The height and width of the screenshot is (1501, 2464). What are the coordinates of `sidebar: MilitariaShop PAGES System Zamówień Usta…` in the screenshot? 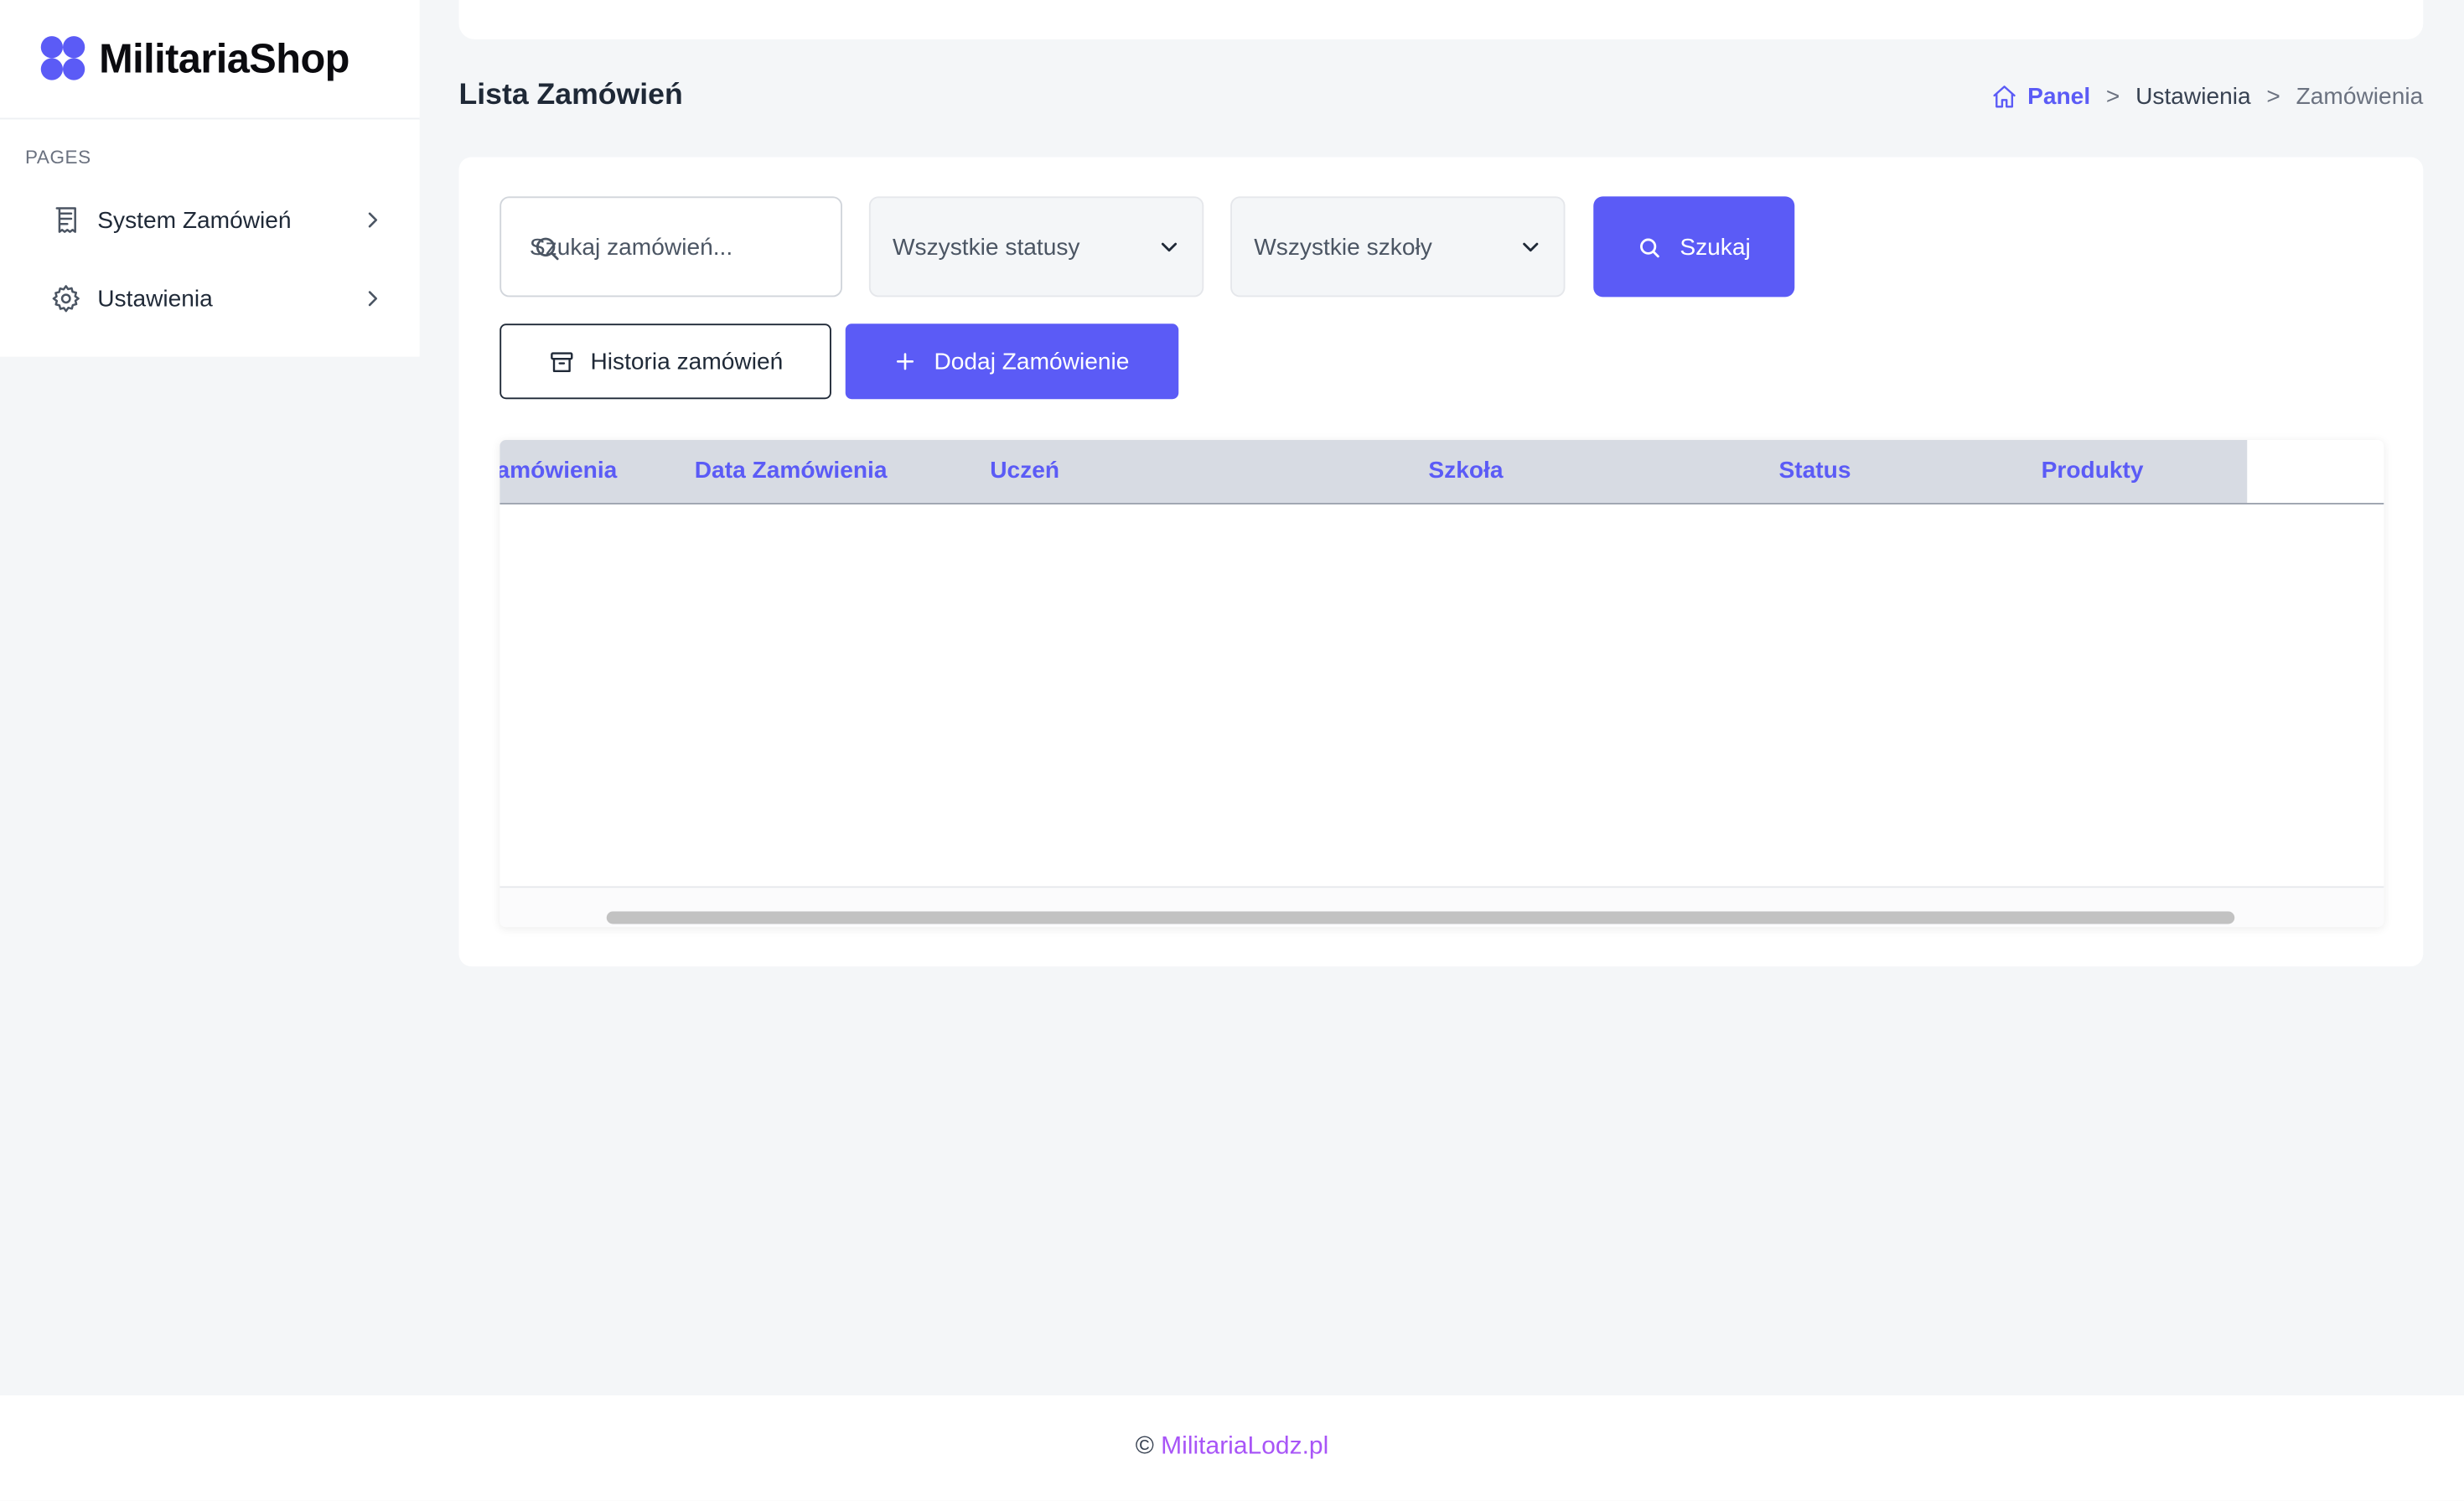 It's located at (210, 178).